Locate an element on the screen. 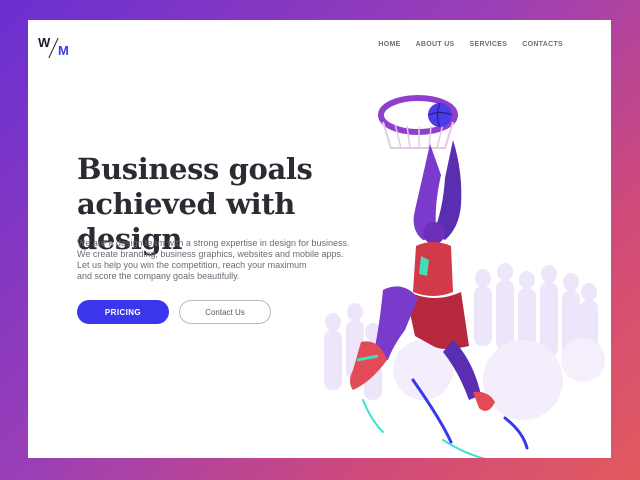 This screenshot has width=640, height=480. nav-home: HOME is located at coordinates (389, 44).